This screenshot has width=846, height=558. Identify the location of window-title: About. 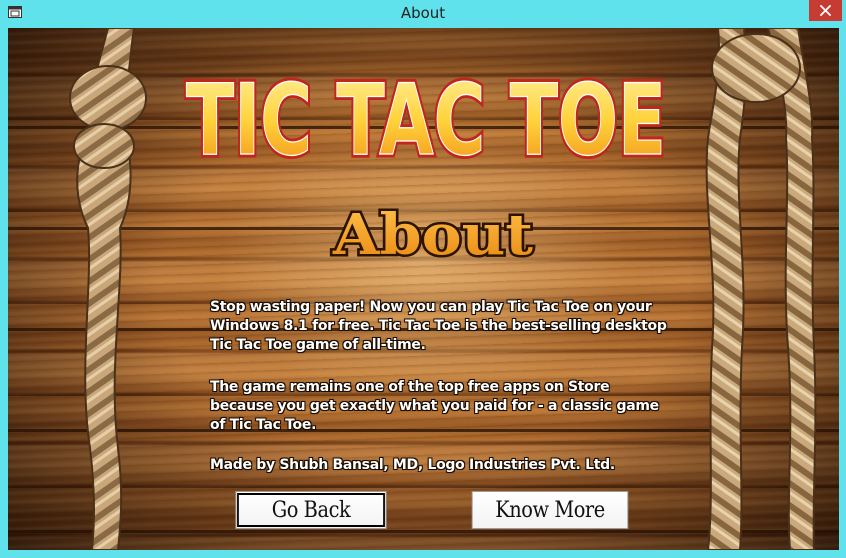
(423, 13).